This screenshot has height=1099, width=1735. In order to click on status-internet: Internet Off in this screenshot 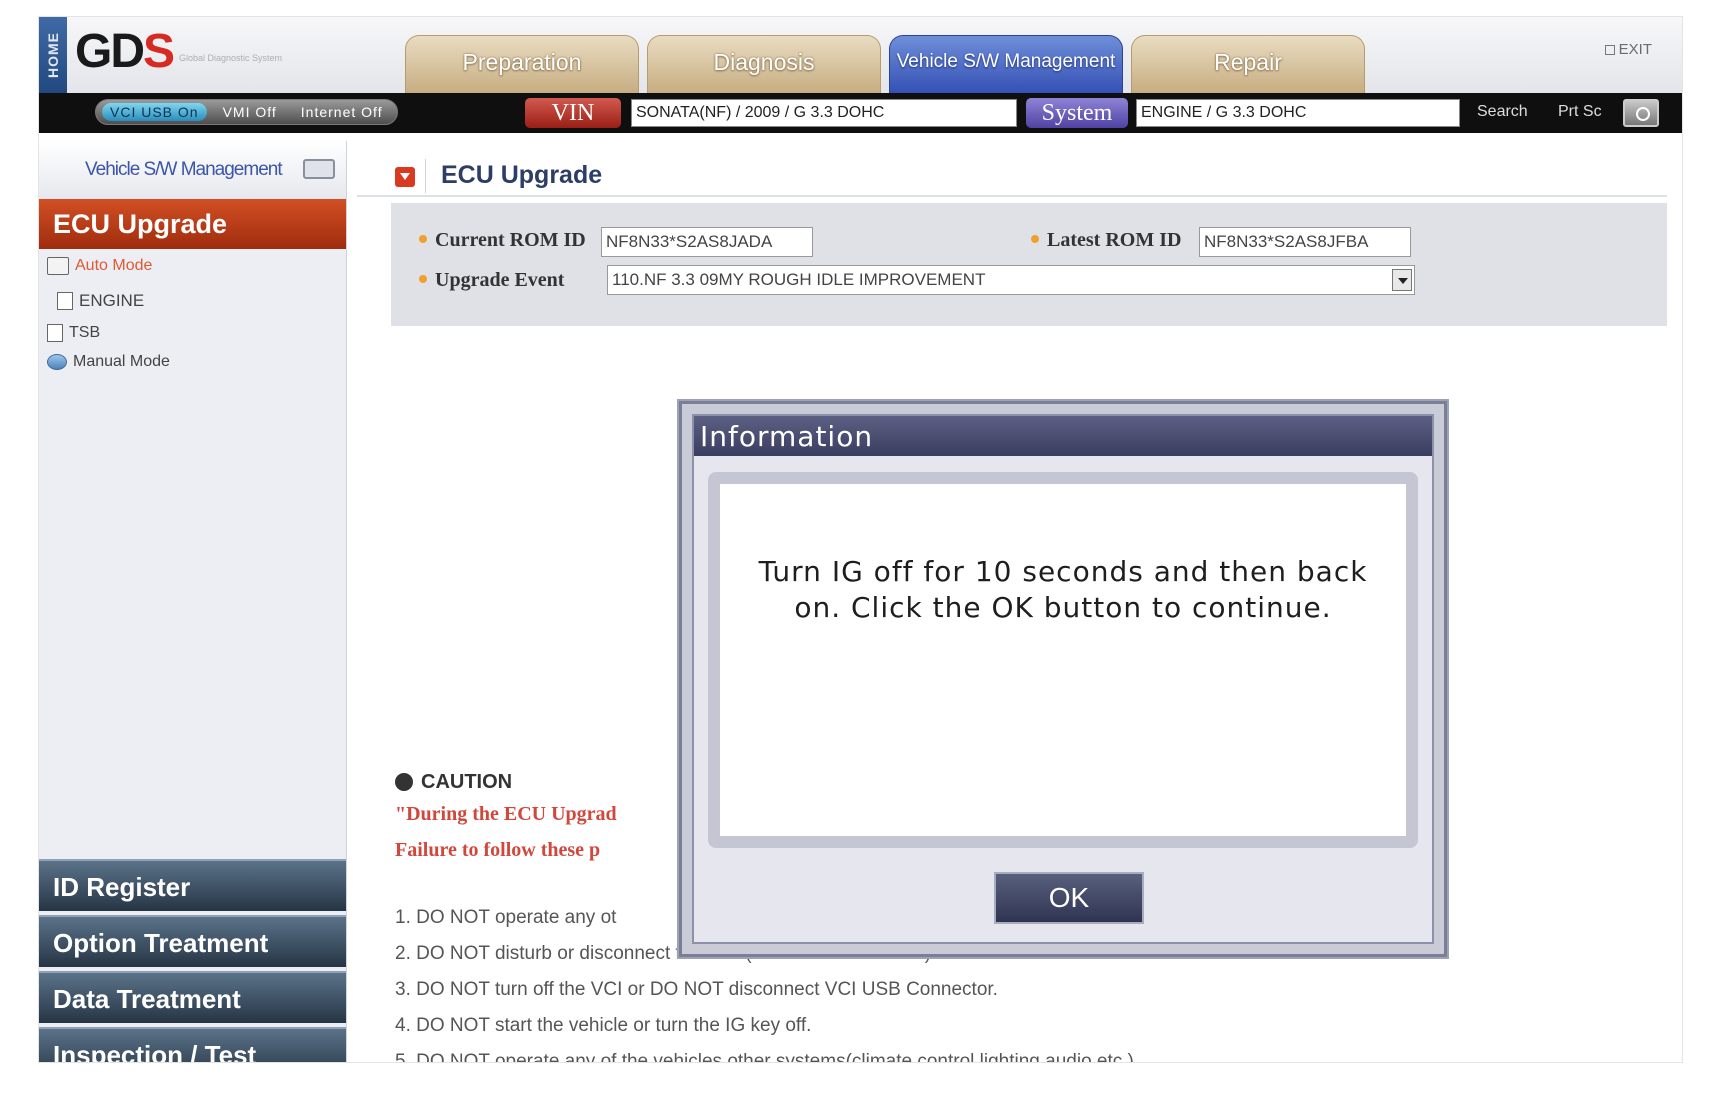, I will do `click(341, 112)`.